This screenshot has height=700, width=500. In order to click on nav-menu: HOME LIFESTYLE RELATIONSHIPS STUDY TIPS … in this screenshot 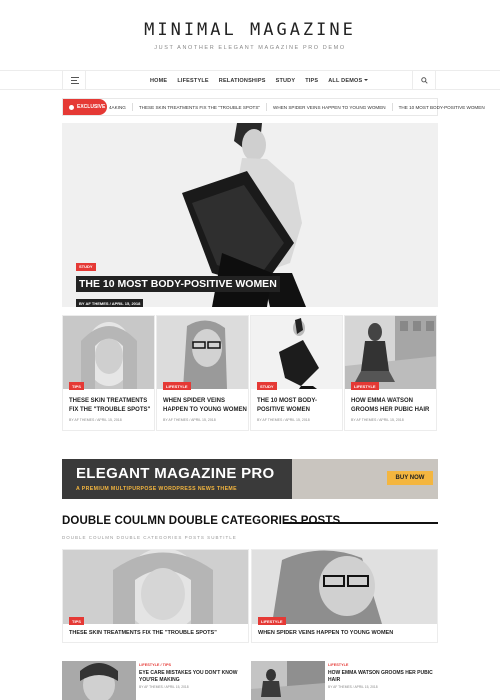, I will do `click(264, 80)`.